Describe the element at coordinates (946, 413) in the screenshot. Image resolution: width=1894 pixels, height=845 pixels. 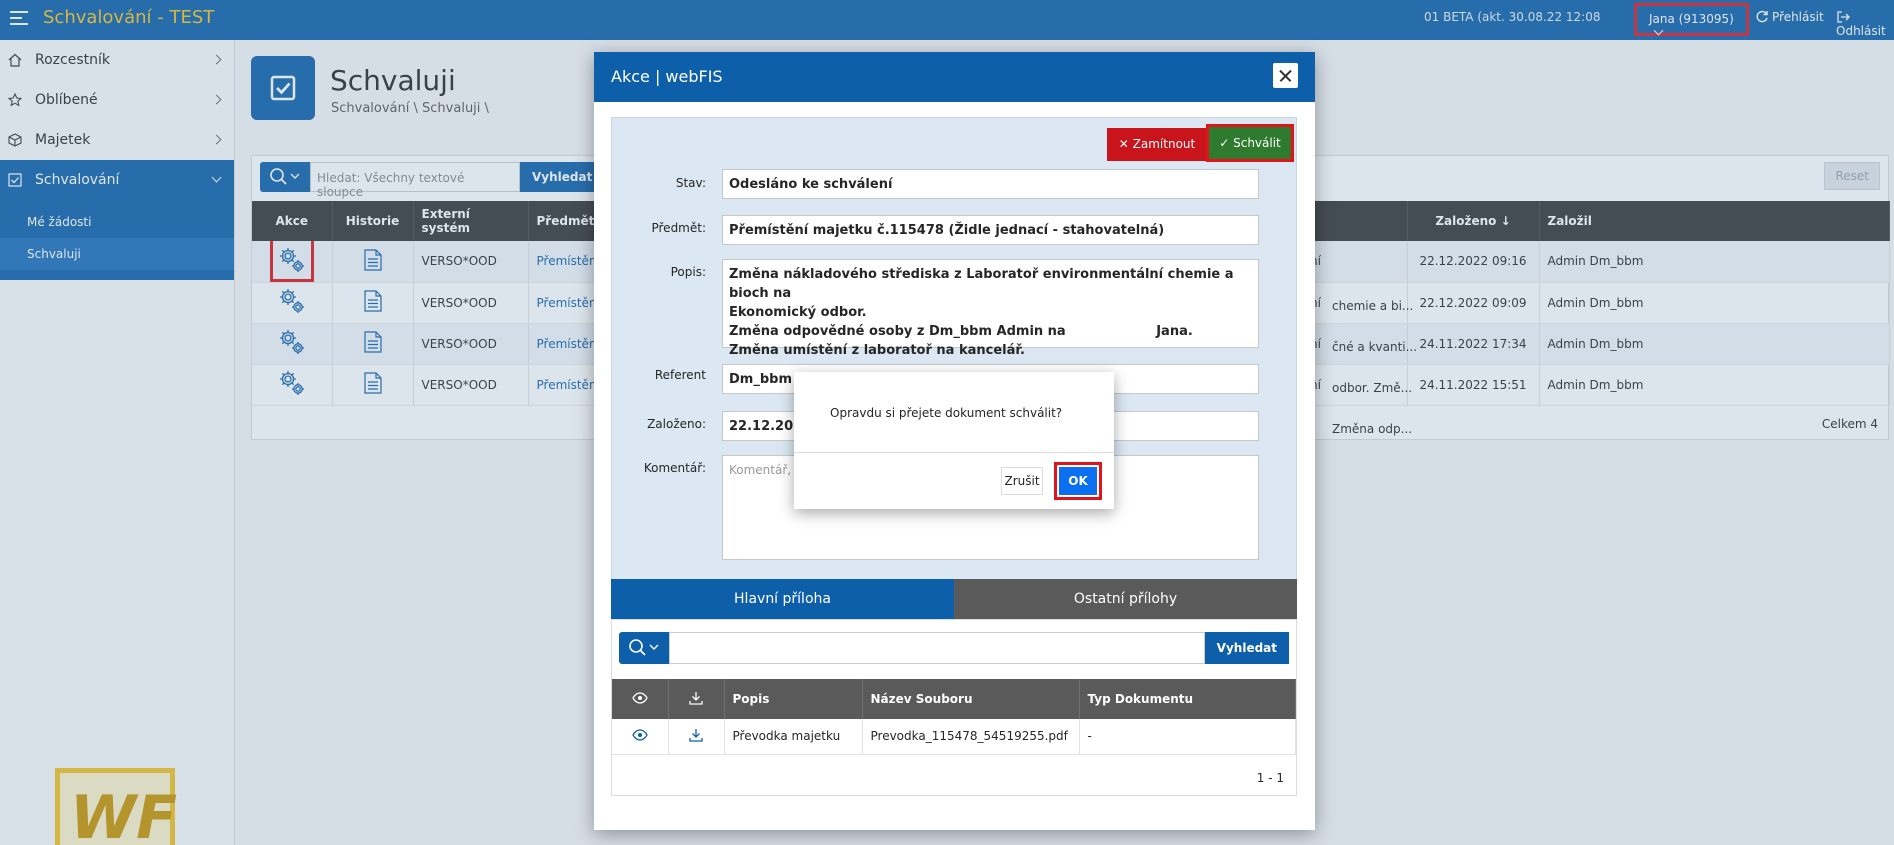
I see `confirm-message: Opravdu si přejete dokument schválit?` at that location.